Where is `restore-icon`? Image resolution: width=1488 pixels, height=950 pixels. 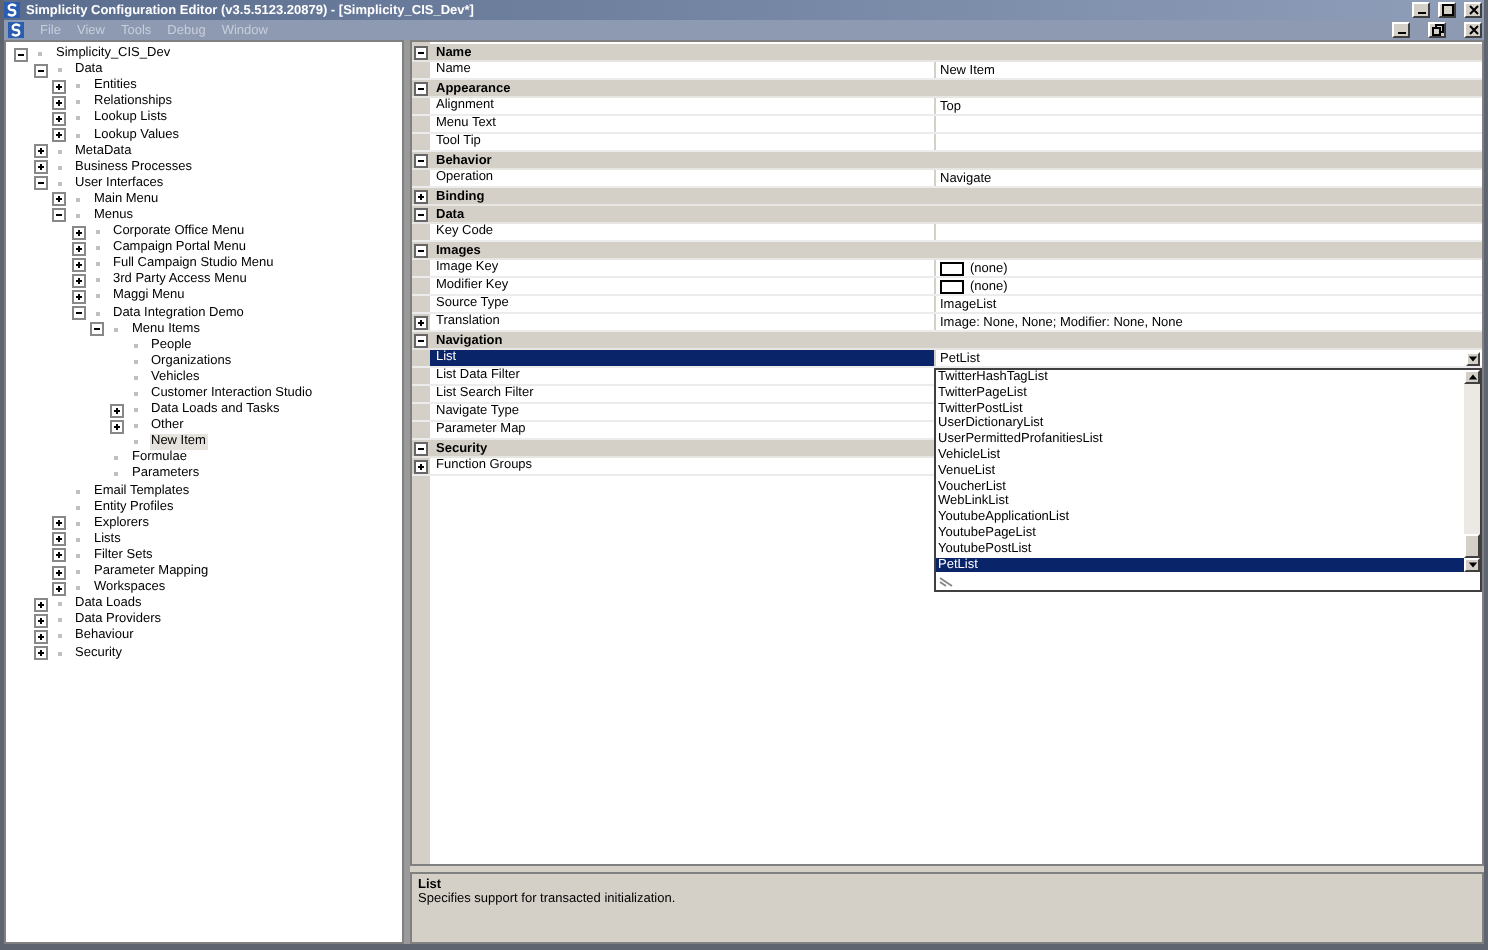
restore-icon is located at coordinates (1437, 30).